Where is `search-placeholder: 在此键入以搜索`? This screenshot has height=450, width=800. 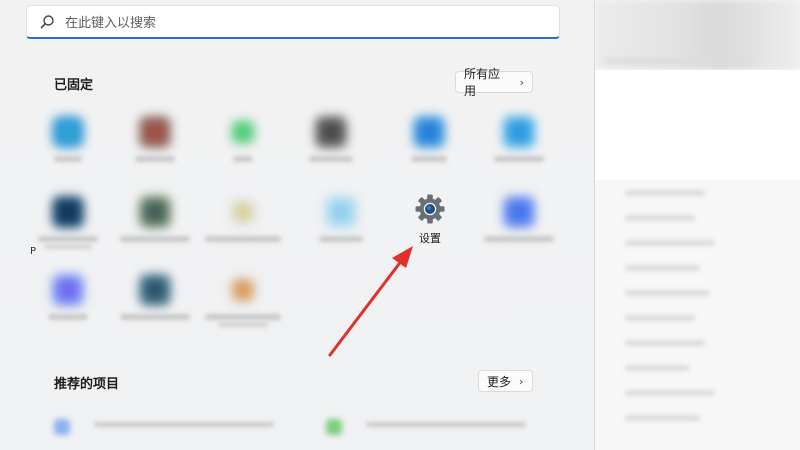 search-placeholder: 在此键入以搜索 is located at coordinates (111, 23).